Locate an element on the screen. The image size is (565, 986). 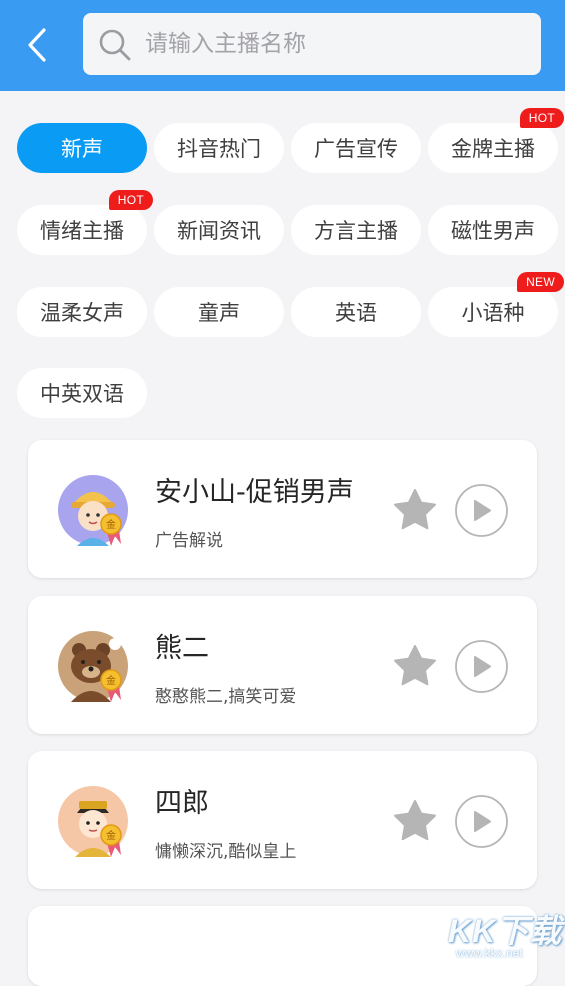
chip-label: 童声 is located at coordinates (219, 313).